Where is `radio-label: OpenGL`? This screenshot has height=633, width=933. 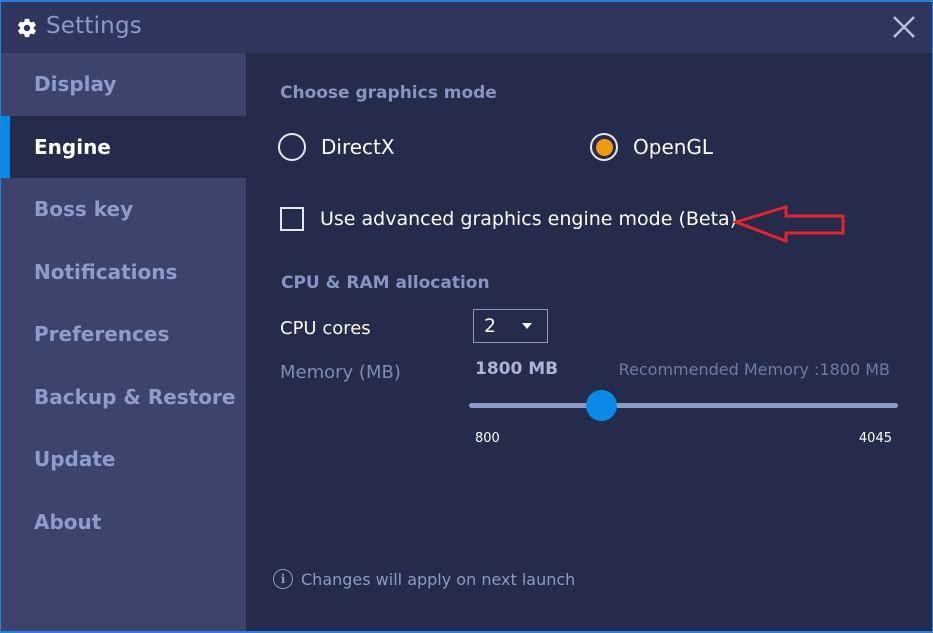 radio-label: OpenGL is located at coordinates (673, 147).